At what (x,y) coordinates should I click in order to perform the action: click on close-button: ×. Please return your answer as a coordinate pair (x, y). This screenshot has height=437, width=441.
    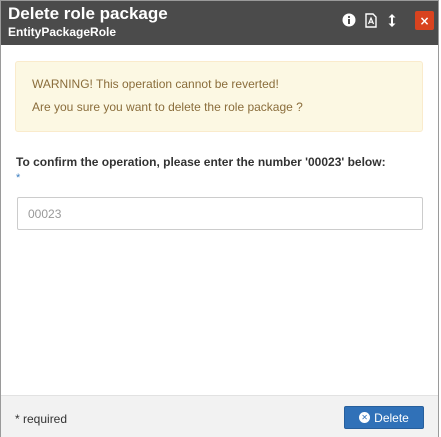
    Looking at the image, I should click on (424, 20).